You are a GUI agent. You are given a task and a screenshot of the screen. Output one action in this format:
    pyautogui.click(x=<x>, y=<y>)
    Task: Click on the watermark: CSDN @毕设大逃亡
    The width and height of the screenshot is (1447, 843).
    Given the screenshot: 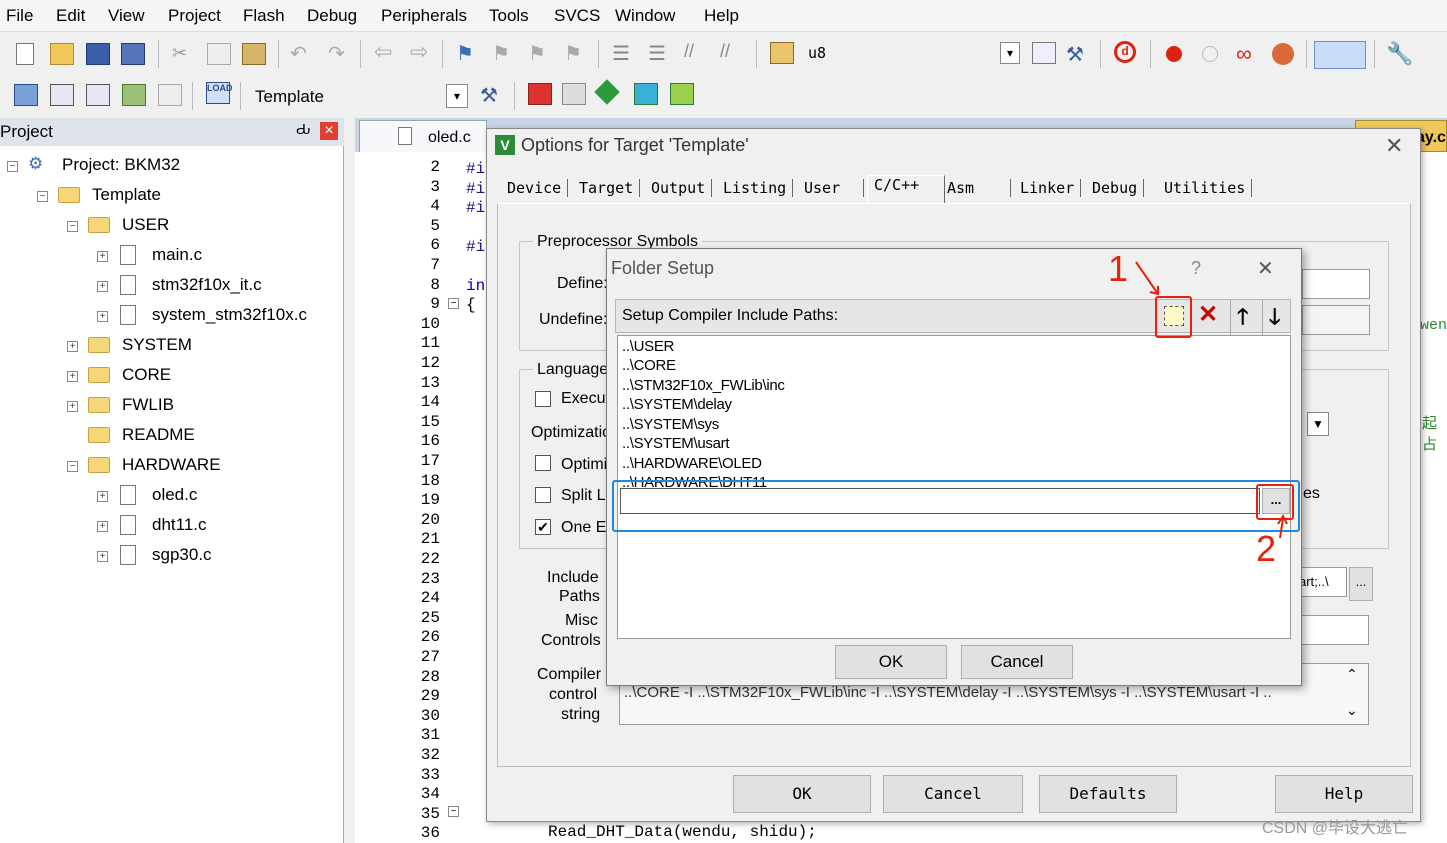 What is the action you would take?
    pyautogui.click(x=1335, y=828)
    